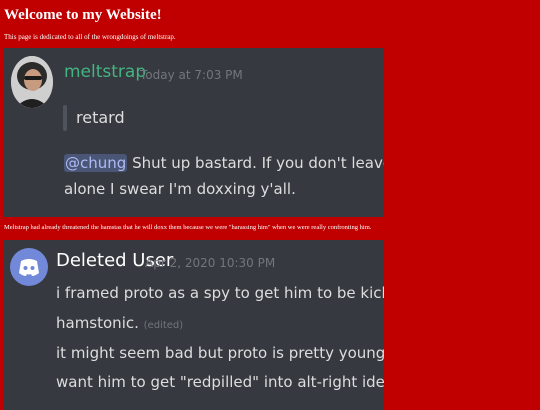 This screenshot has width=540, height=410. I want to click on message-line: alone I swear I'm doxxing y'all., so click(180, 189).